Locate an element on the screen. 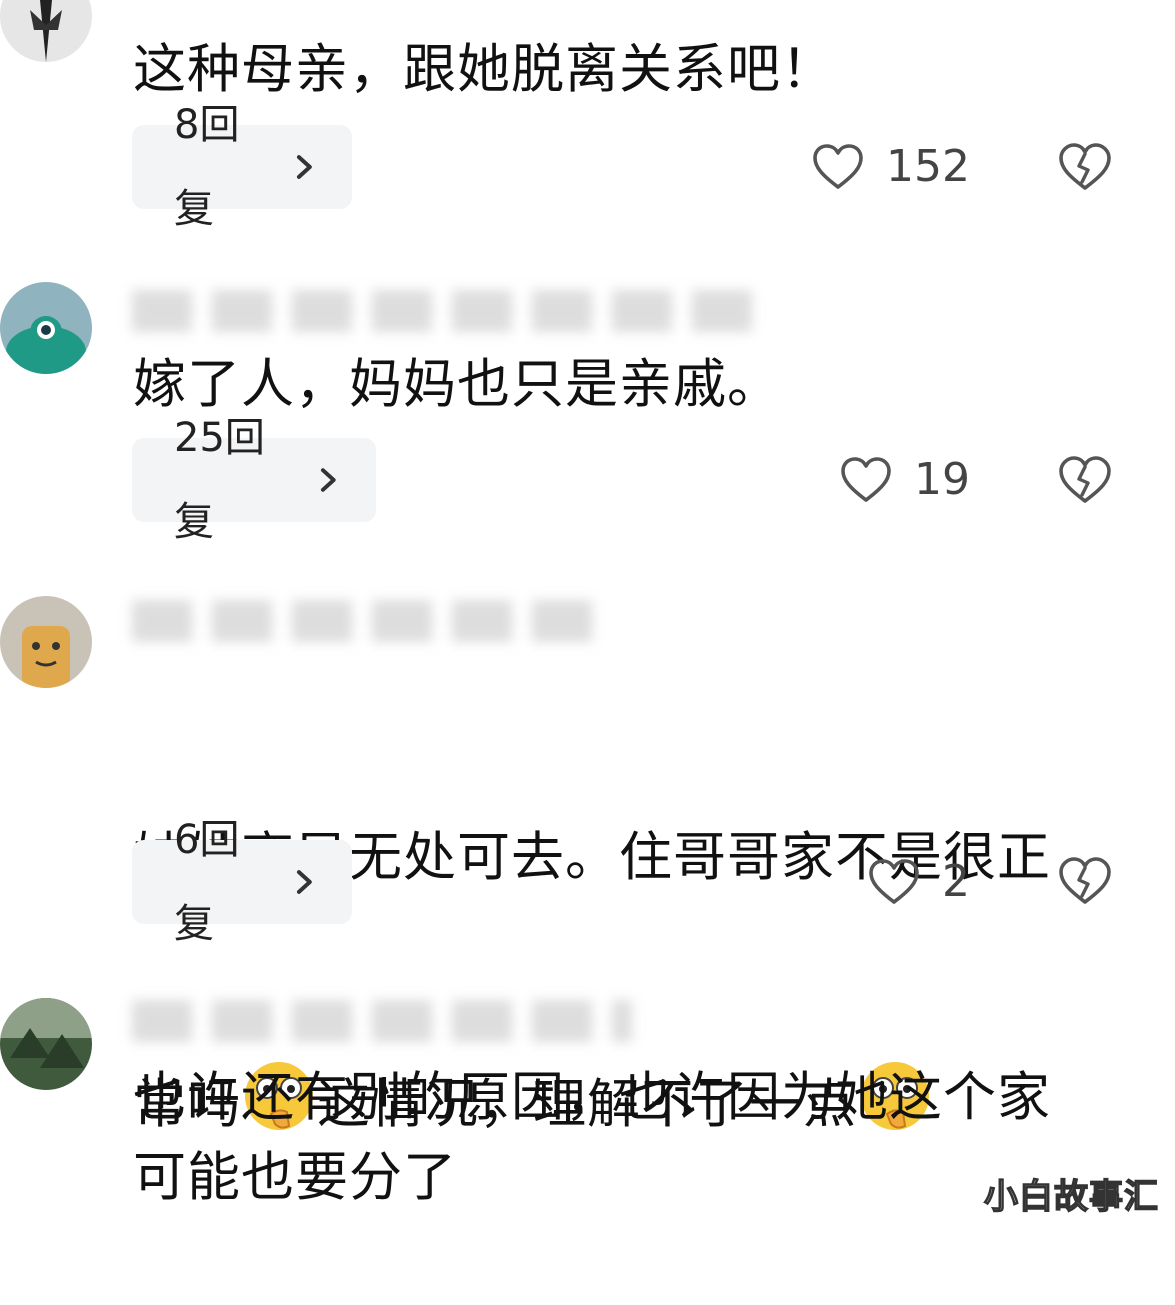 The height and width of the screenshot is (1305, 1175). like-count: 19 is located at coordinates (942, 479).